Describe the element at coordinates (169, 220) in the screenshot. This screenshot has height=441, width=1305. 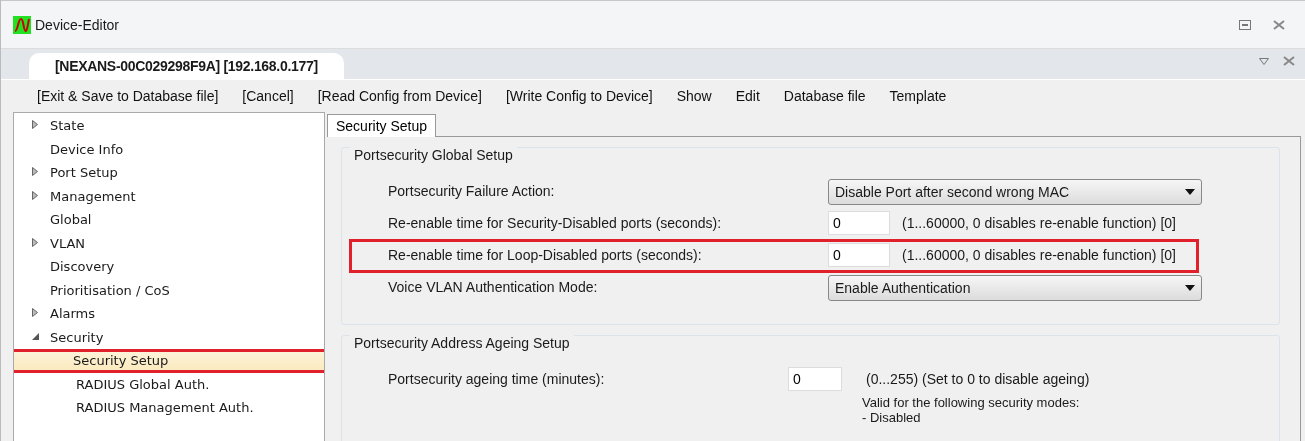
I see `tree-item: Global` at that location.